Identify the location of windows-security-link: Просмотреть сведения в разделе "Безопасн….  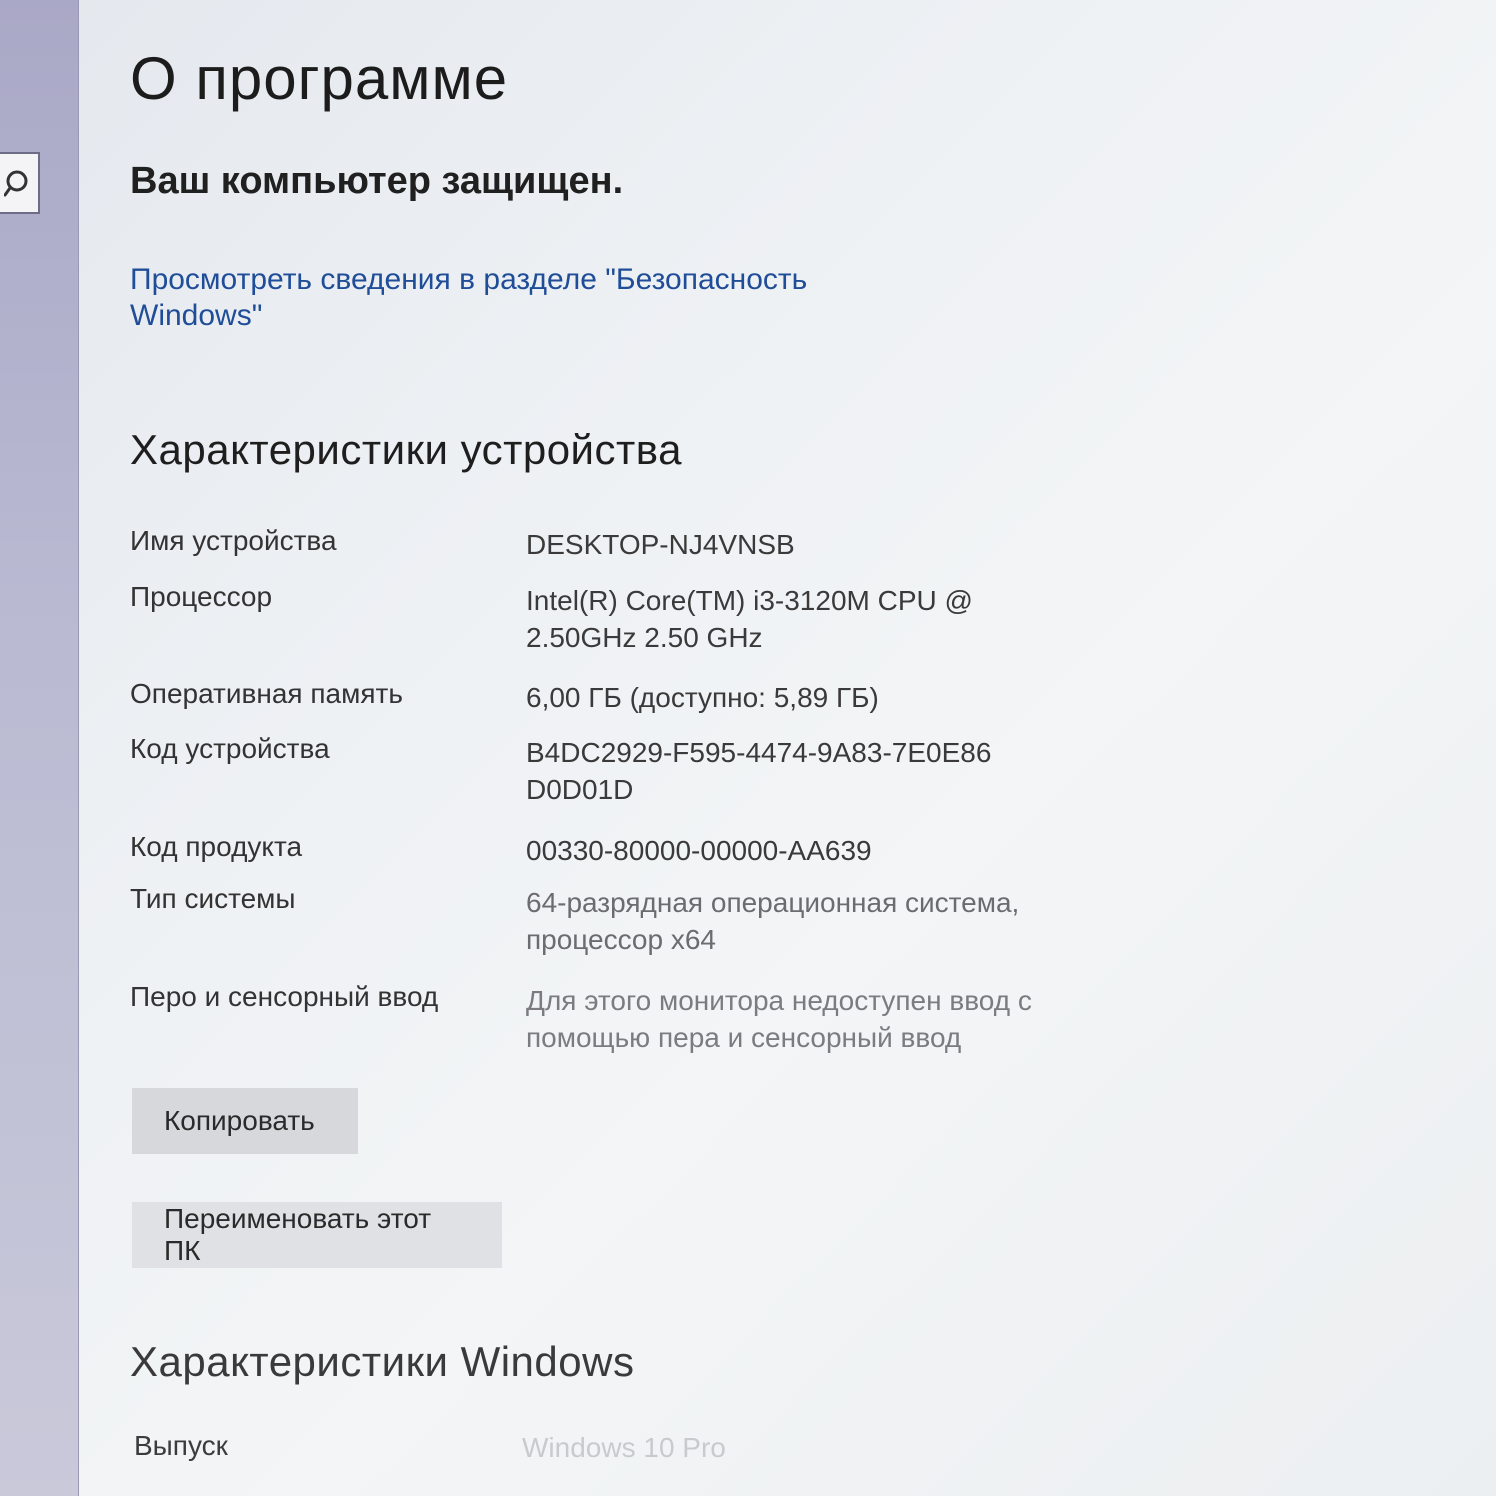
(510, 298).